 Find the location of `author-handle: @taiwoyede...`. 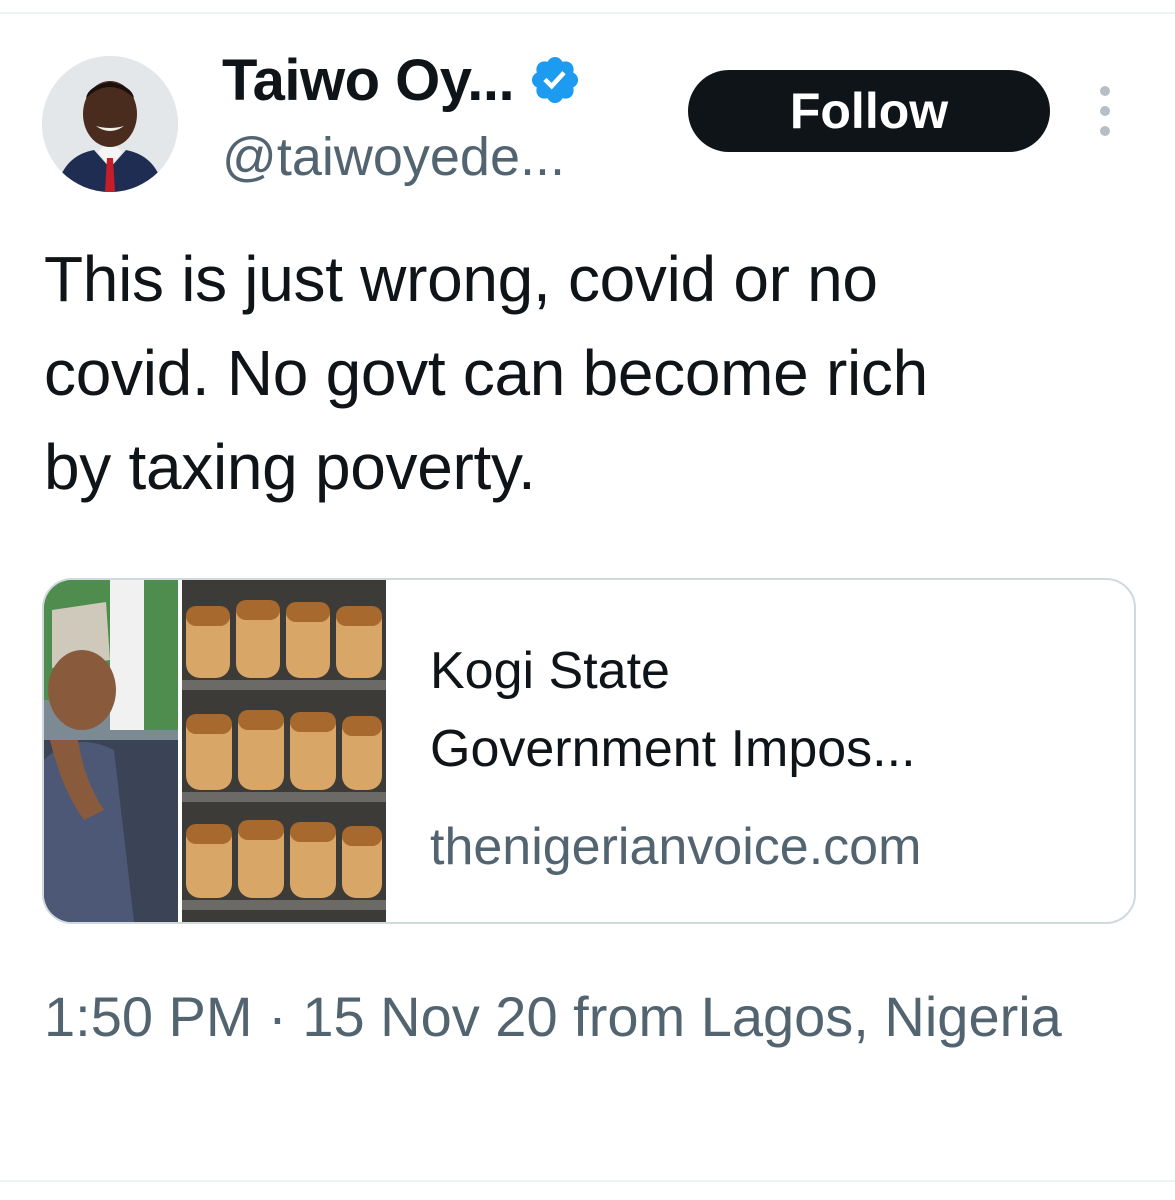

author-handle: @taiwoyede... is located at coordinates (393, 157).